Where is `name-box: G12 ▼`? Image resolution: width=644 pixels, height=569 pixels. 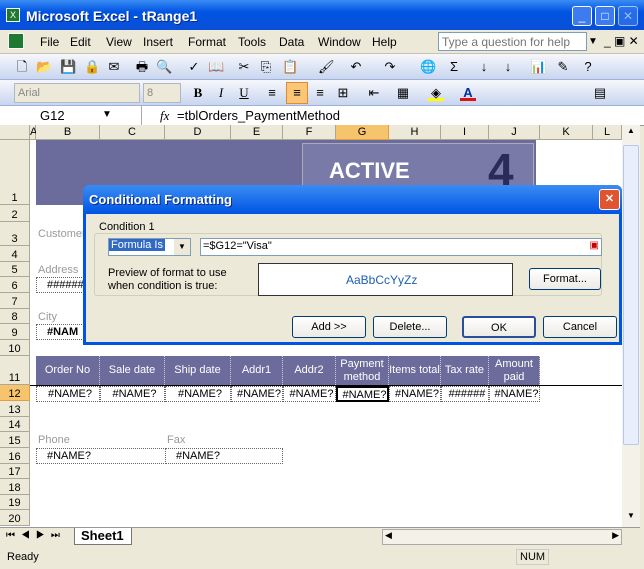 name-box: G12 ▼ is located at coordinates (72, 116).